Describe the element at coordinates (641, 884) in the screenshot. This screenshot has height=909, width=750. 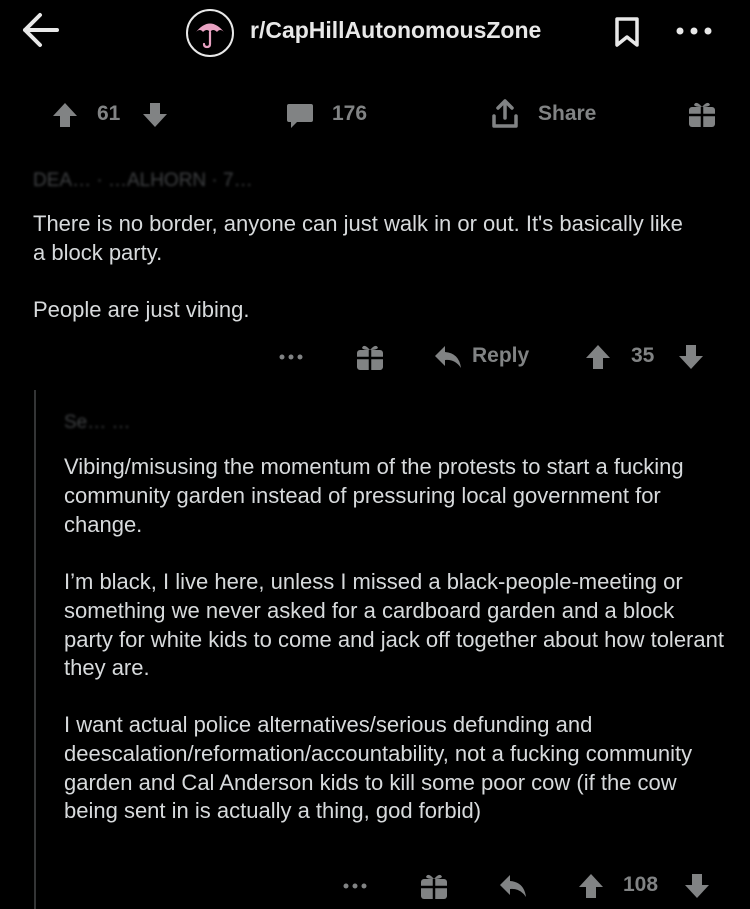
I see `comment-score: 108` at that location.